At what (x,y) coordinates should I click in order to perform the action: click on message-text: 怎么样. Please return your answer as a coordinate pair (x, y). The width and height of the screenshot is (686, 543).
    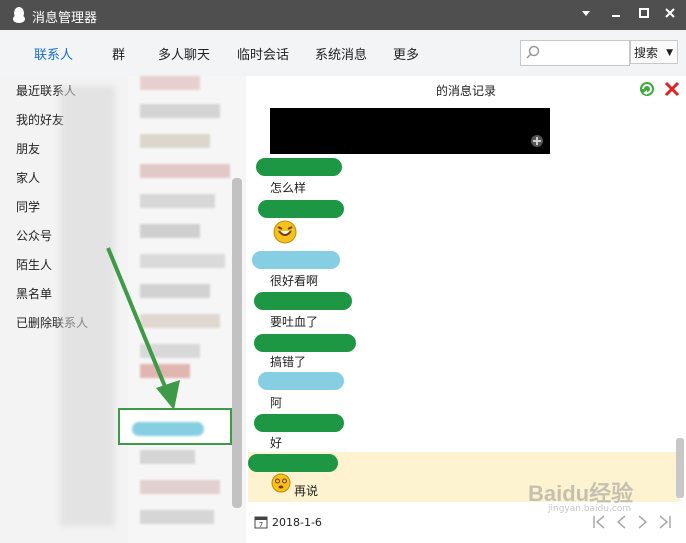
    Looking at the image, I should click on (288, 188).